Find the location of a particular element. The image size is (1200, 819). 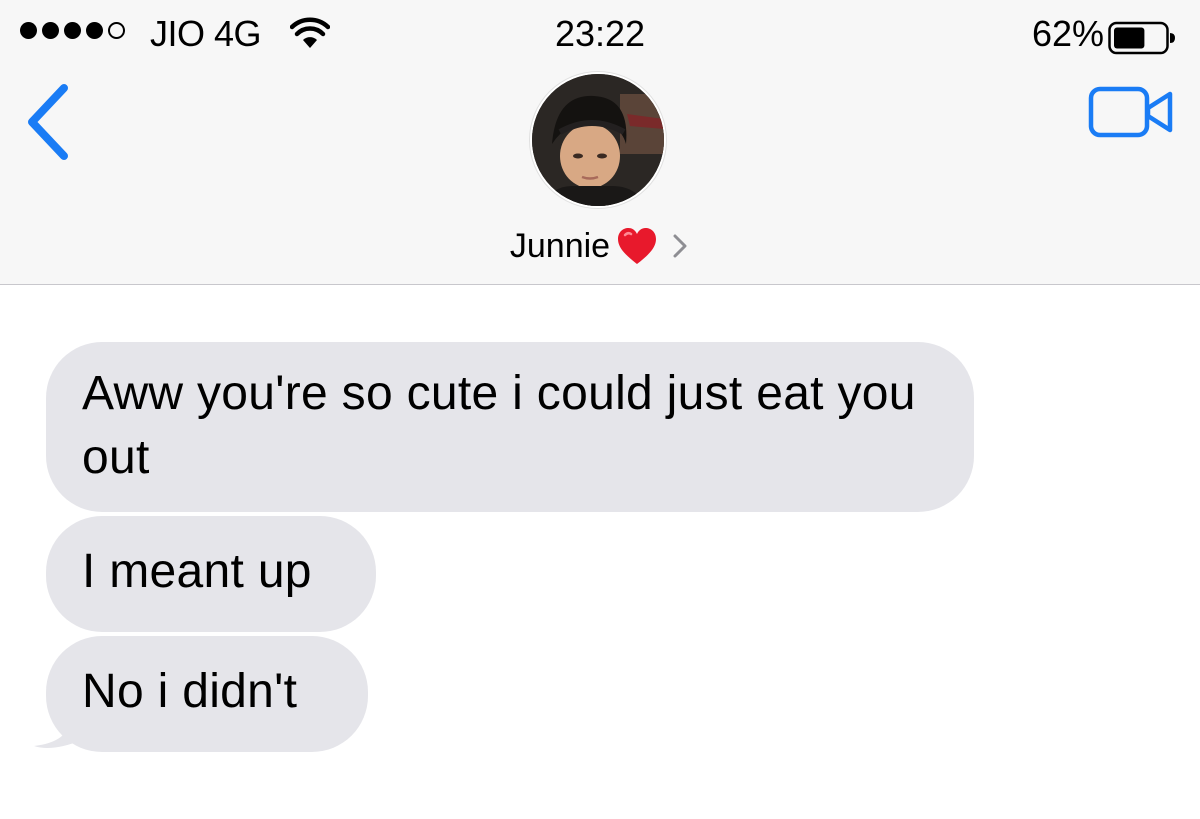

battery-icon is located at coordinates (1141, 38).